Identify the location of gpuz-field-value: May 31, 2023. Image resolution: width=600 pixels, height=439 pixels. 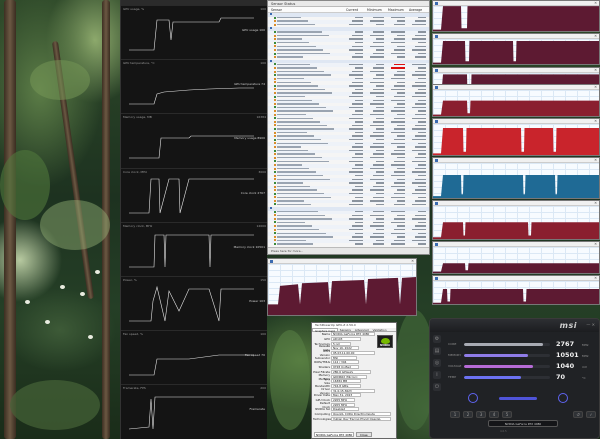
(346, 395).